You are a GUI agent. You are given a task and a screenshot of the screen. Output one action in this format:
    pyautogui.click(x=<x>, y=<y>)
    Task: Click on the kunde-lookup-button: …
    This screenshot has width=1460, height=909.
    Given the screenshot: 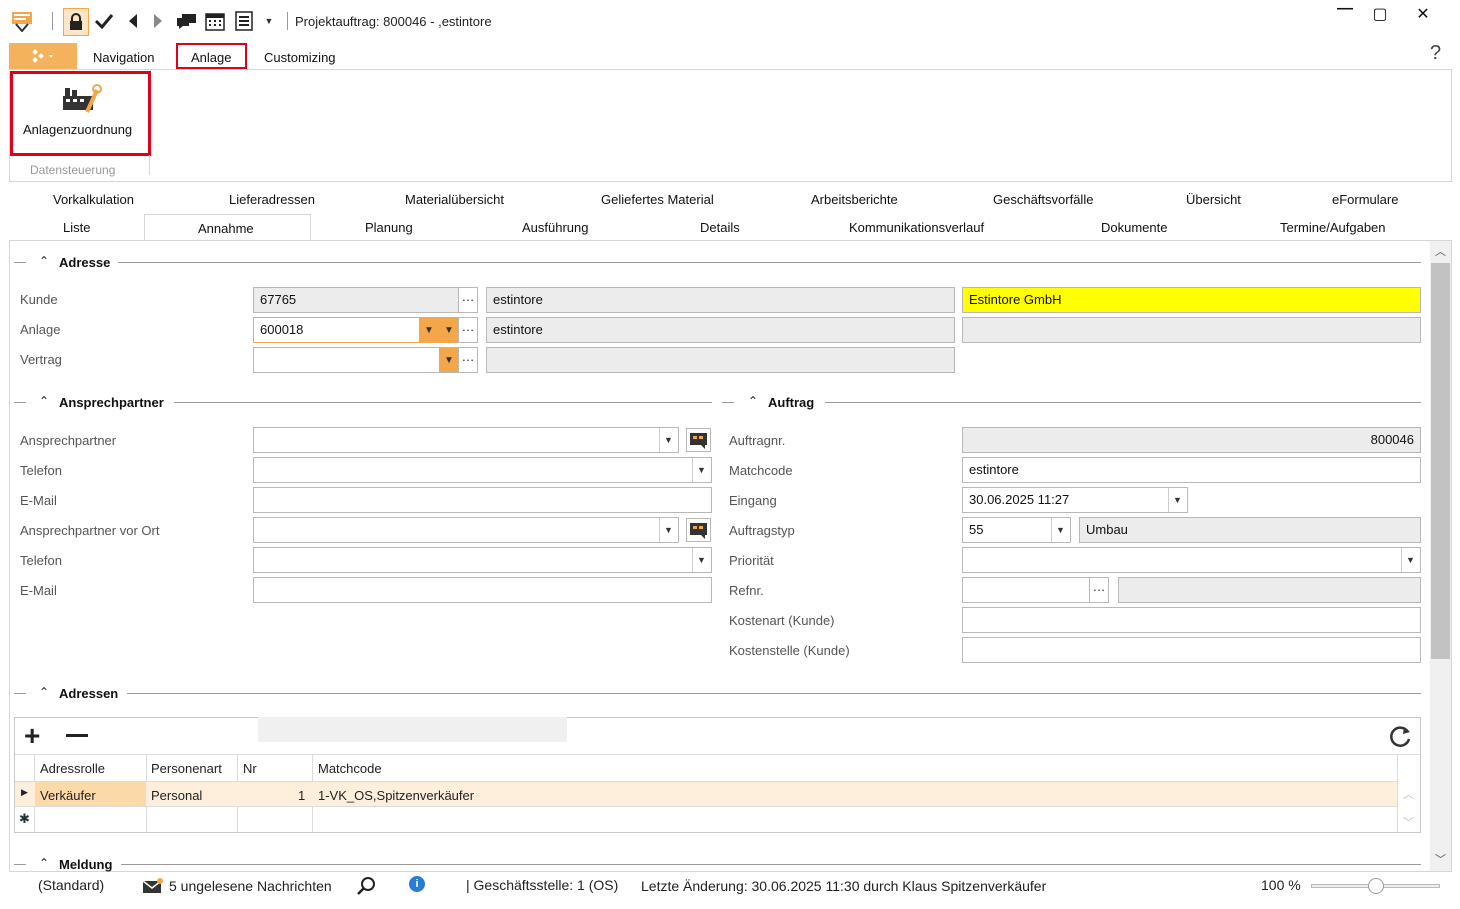 What is the action you would take?
    pyautogui.click(x=468, y=300)
    